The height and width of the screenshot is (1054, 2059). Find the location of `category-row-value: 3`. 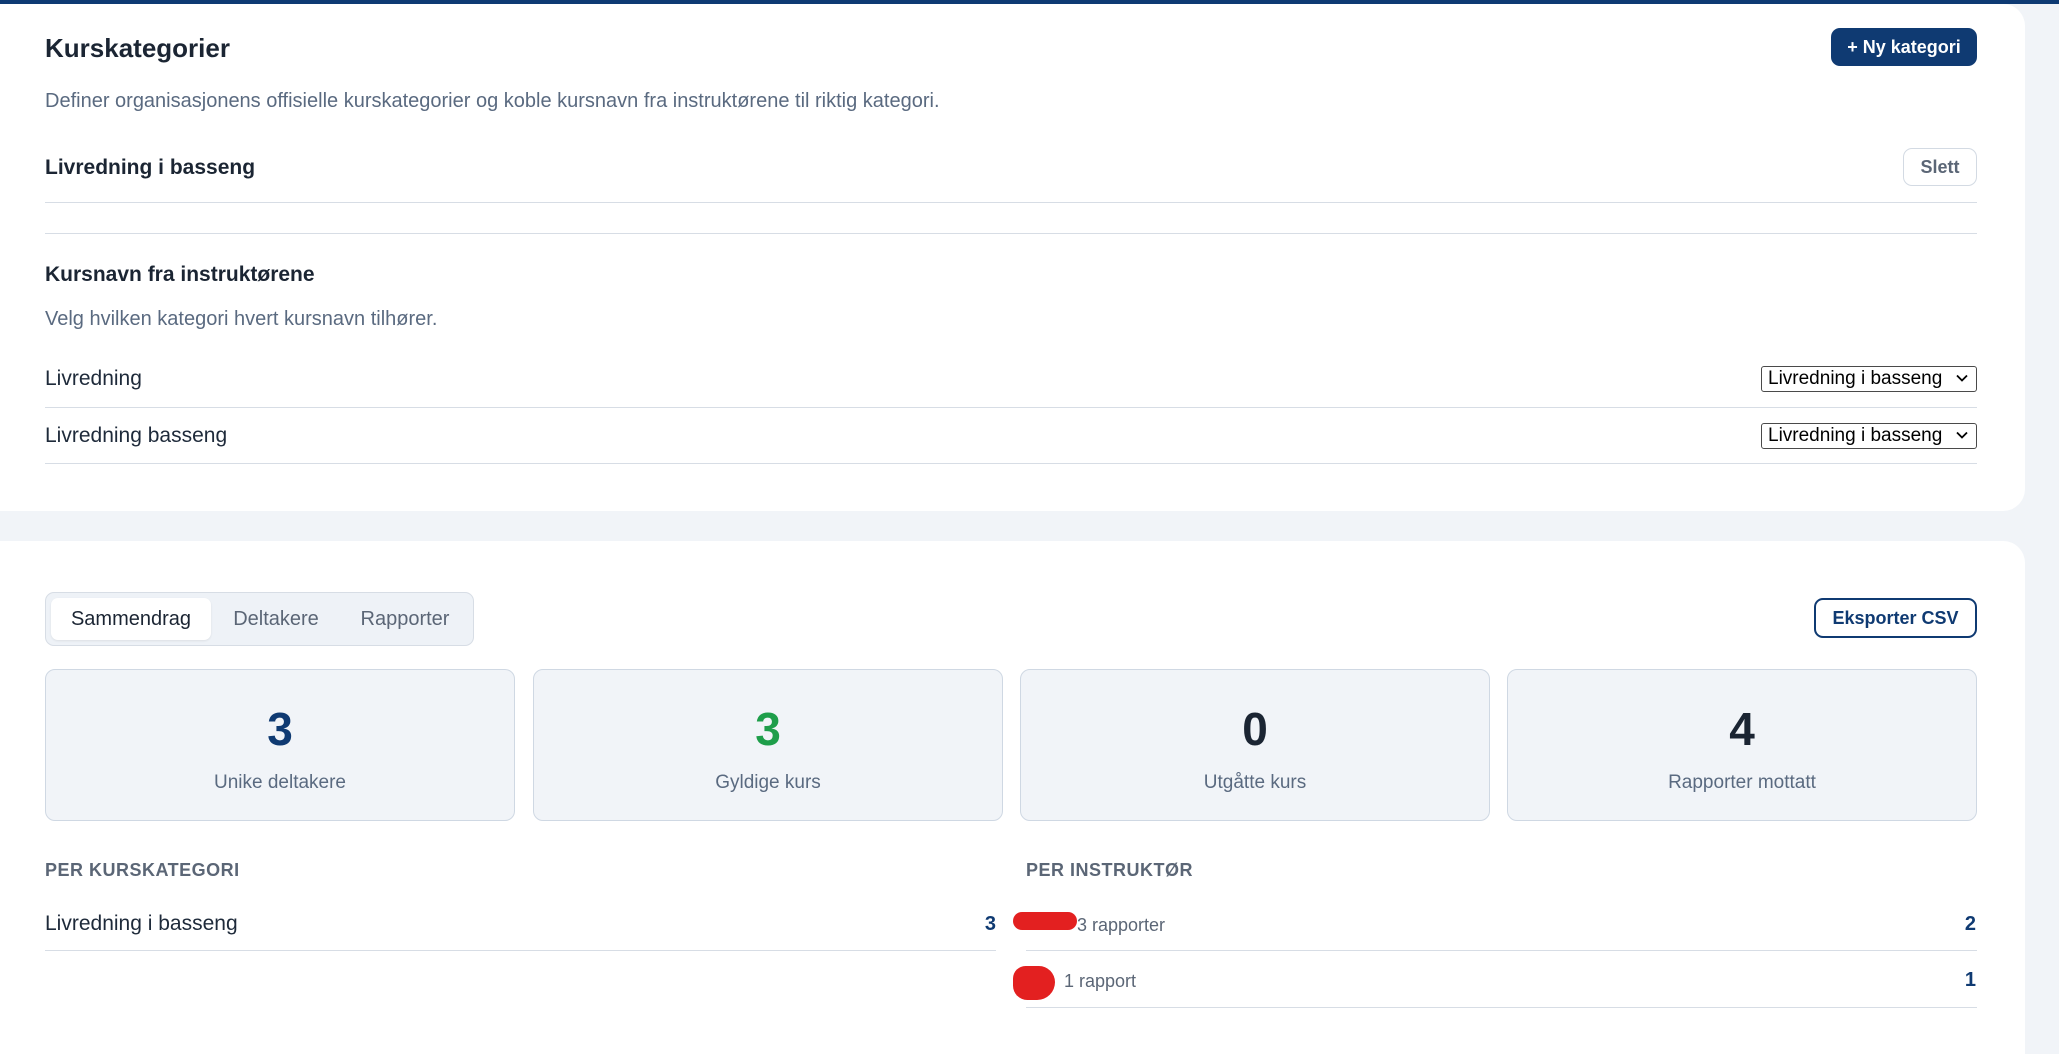

category-row-value: 3 is located at coordinates (990, 924).